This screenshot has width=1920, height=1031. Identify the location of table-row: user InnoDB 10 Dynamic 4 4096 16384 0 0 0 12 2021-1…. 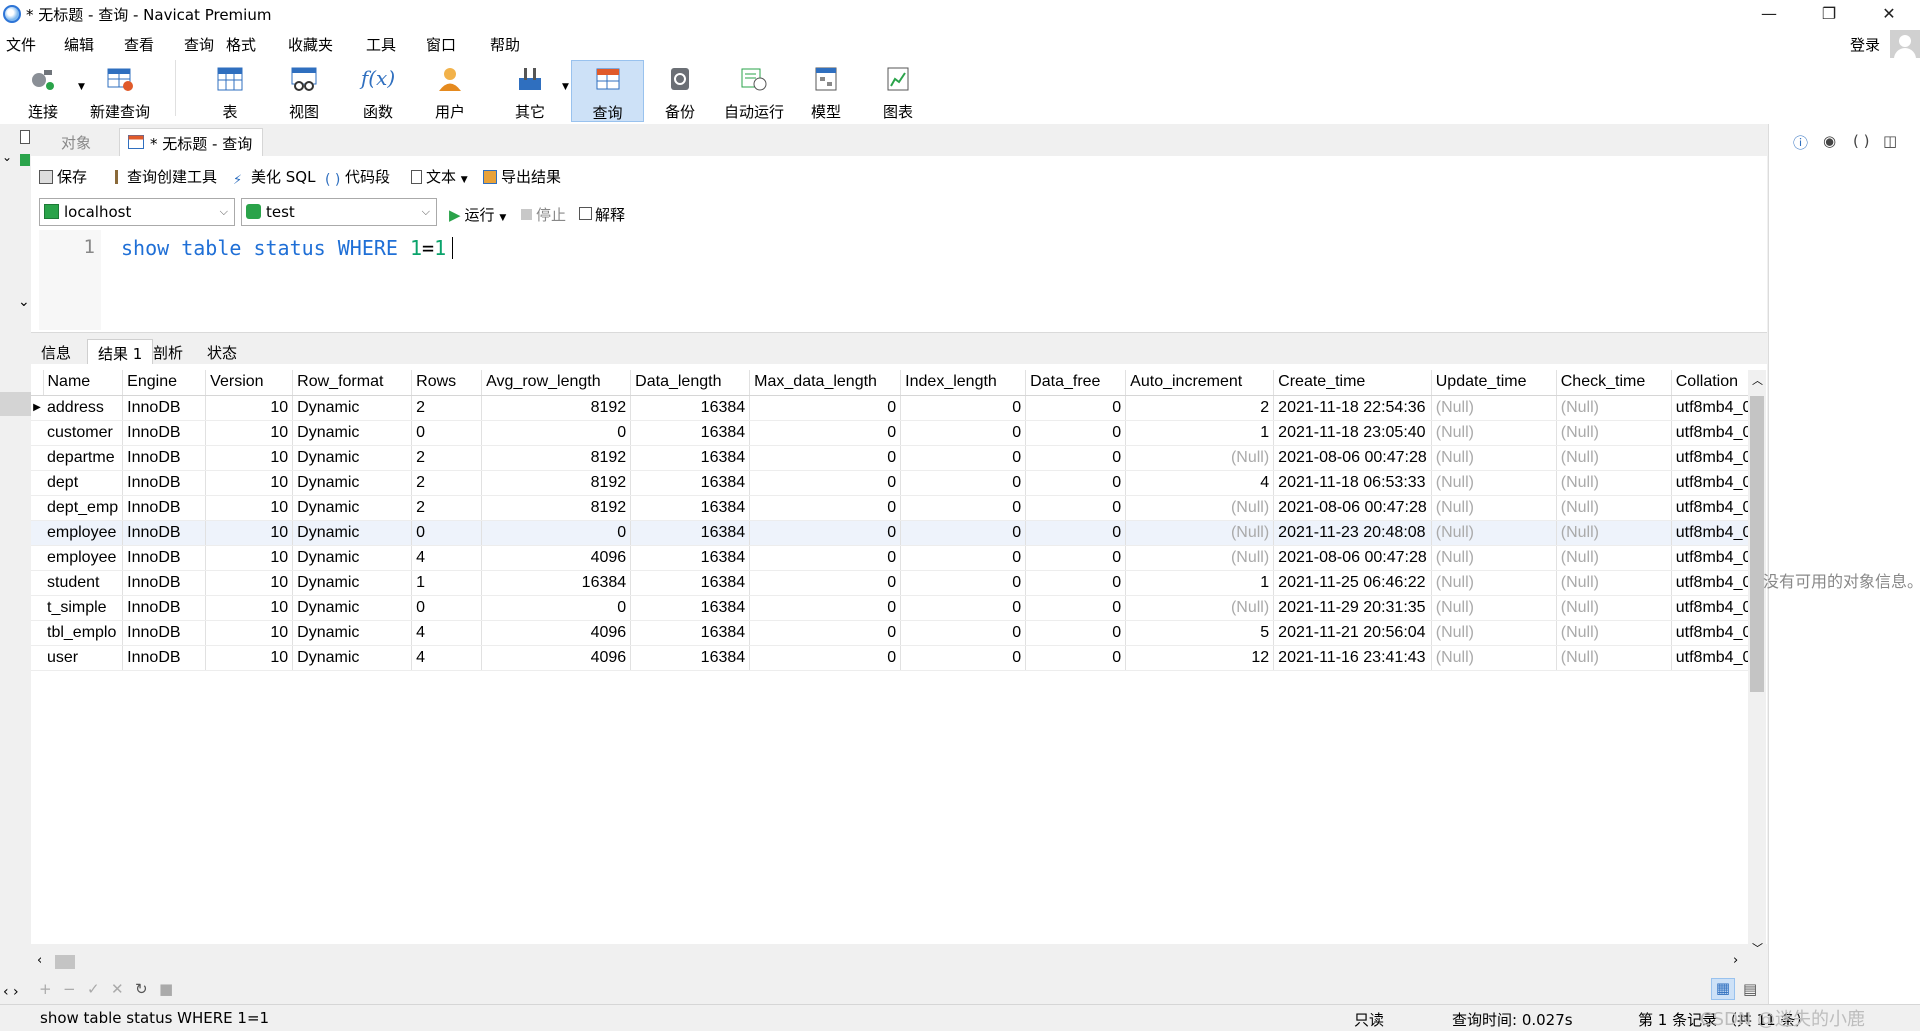
(898, 658).